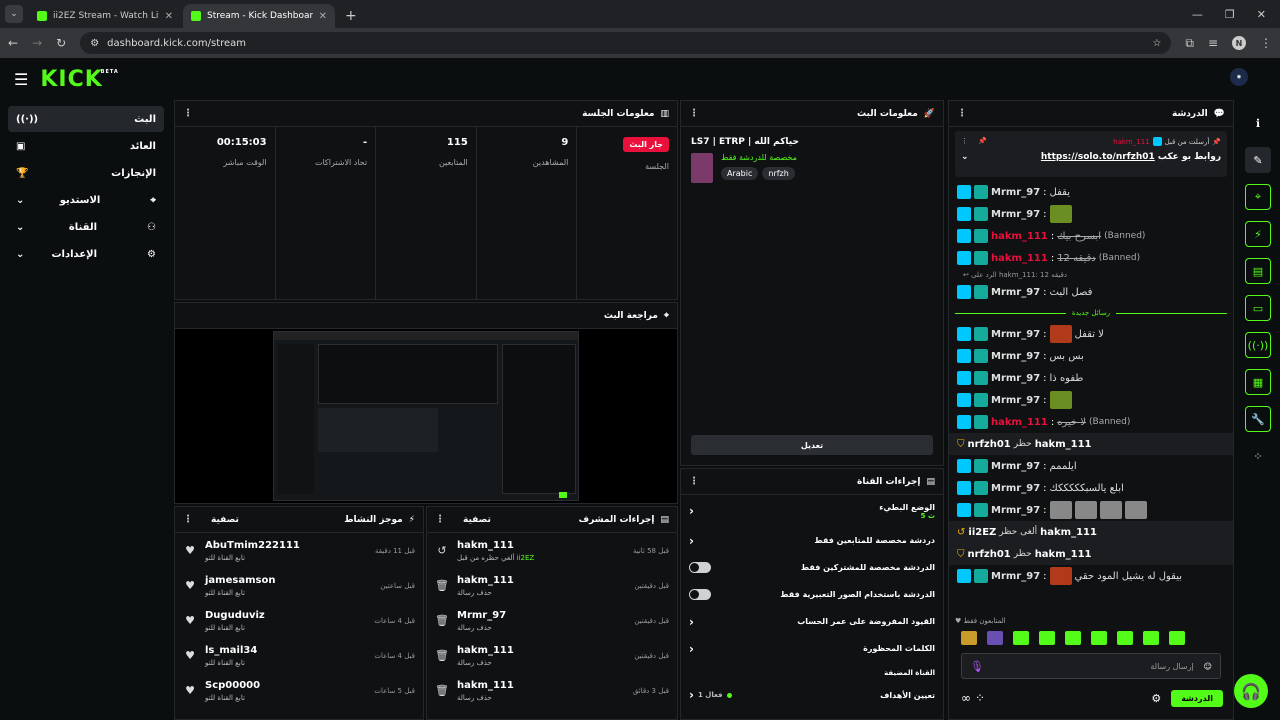 The image size is (1280, 720). What do you see at coordinates (552, 655) in the screenshot?
I see `mod-action-item: 🗑 hakm_111 حذف رسالة قبل دقيقتين` at bounding box center [552, 655].